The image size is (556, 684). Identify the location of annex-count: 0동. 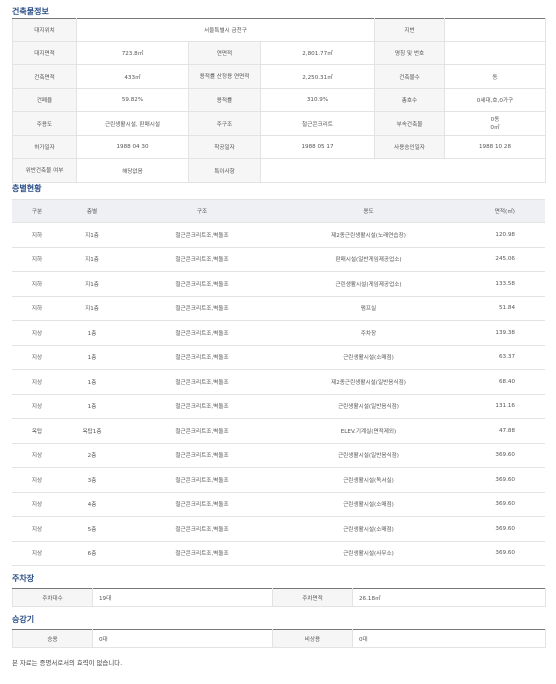
(495, 119).